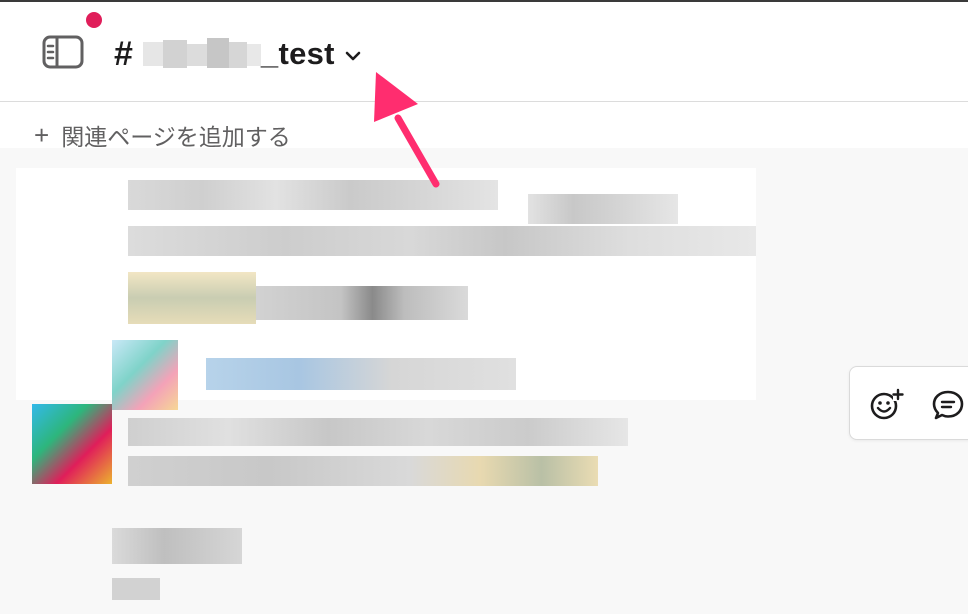 The image size is (968, 614). I want to click on reply-thread-button, so click(948, 405).